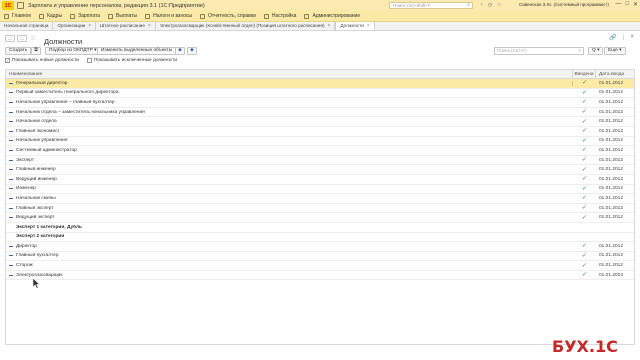 This screenshot has width=640, height=360. Describe the element at coordinates (22, 38) in the screenshot. I see `forward-button: →` at that location.